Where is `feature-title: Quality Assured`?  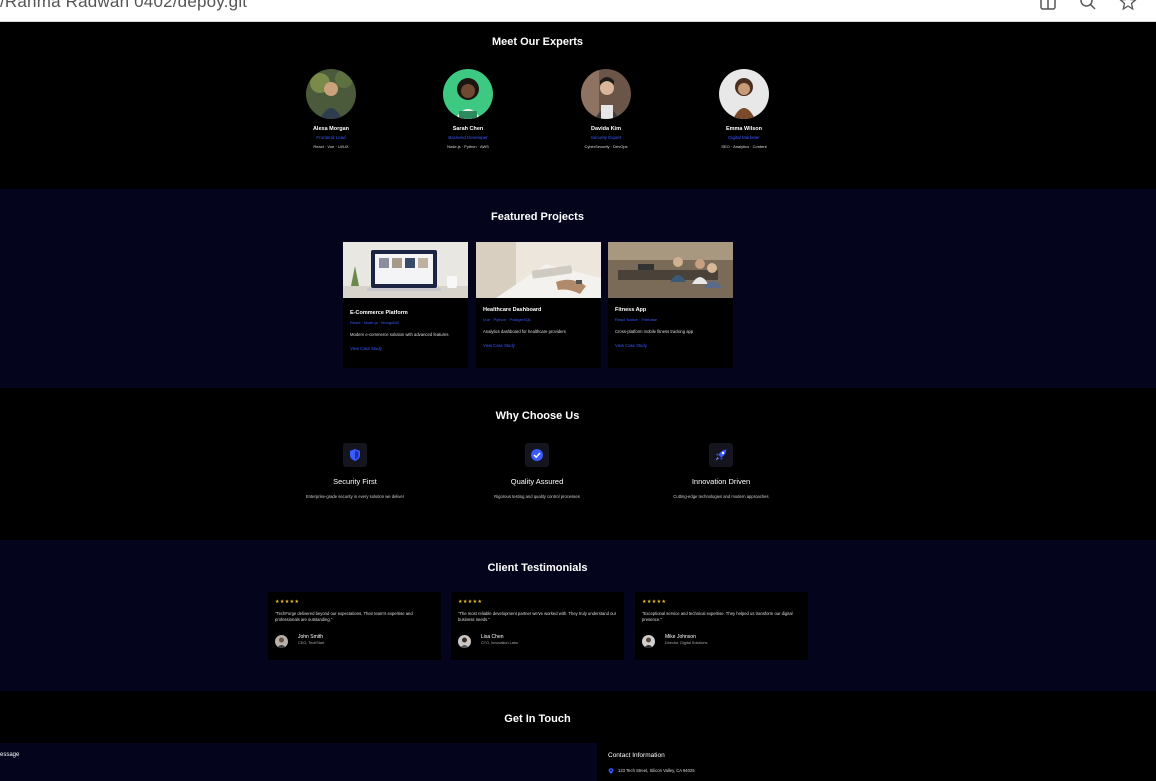
feature-title: Quality Assured is located at coordinates (537, 481).